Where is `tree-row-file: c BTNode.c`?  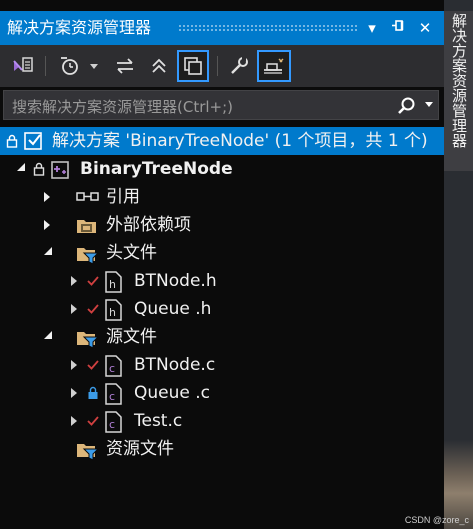
tree-row-file: c BTNode.c is located at coordinates (222, 365).